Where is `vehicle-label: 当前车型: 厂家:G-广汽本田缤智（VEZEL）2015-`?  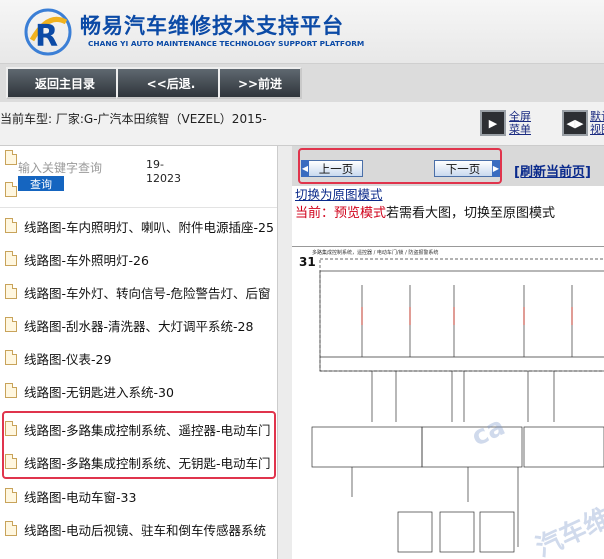 vehicle-label: 当前车型: 厂家:G-广汽本田缤智（VEZEL）2015- is located at coordinates (133, 119).